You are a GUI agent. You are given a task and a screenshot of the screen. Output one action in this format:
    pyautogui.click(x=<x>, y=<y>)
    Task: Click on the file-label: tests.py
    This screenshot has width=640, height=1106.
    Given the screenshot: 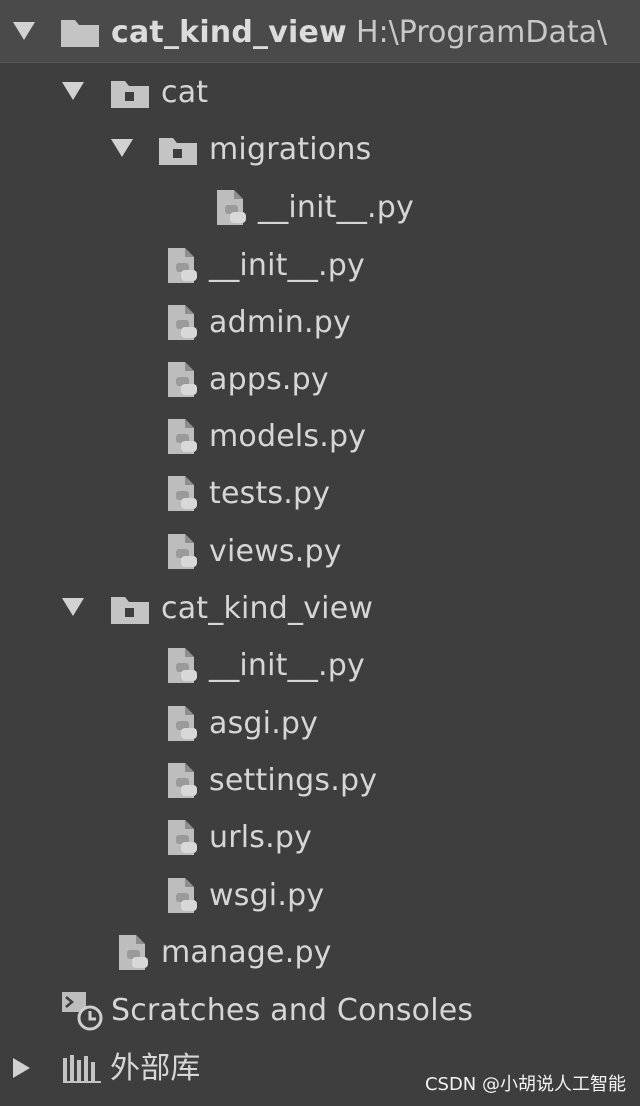 What is the action you would take?
    pyautogui.click(x=270, y=493)
    